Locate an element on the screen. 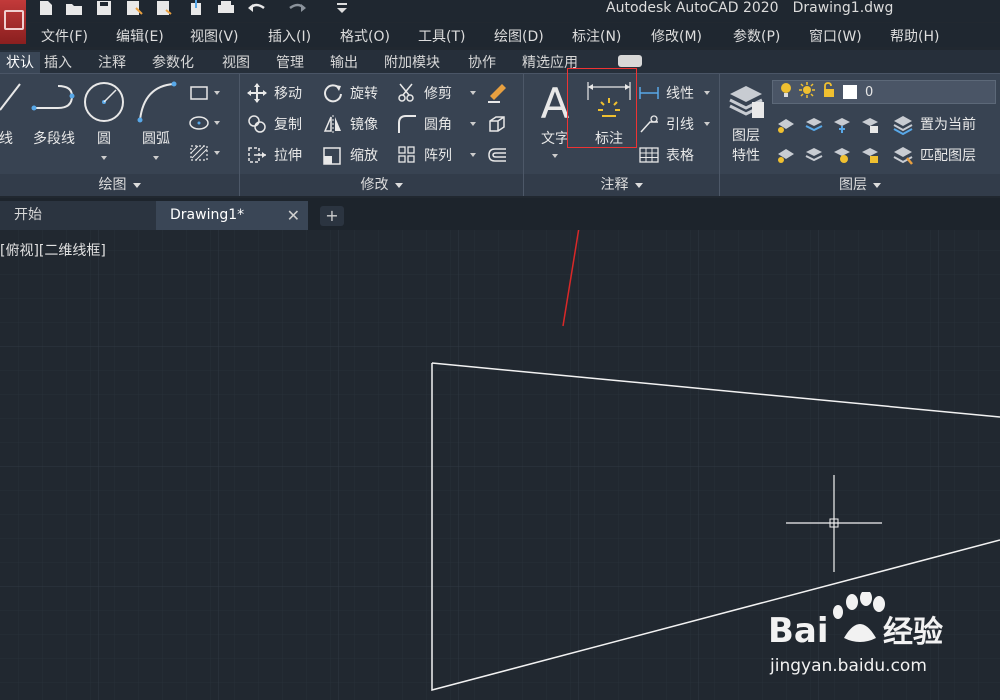  app-menu-button is located at coordinates (13, 22).